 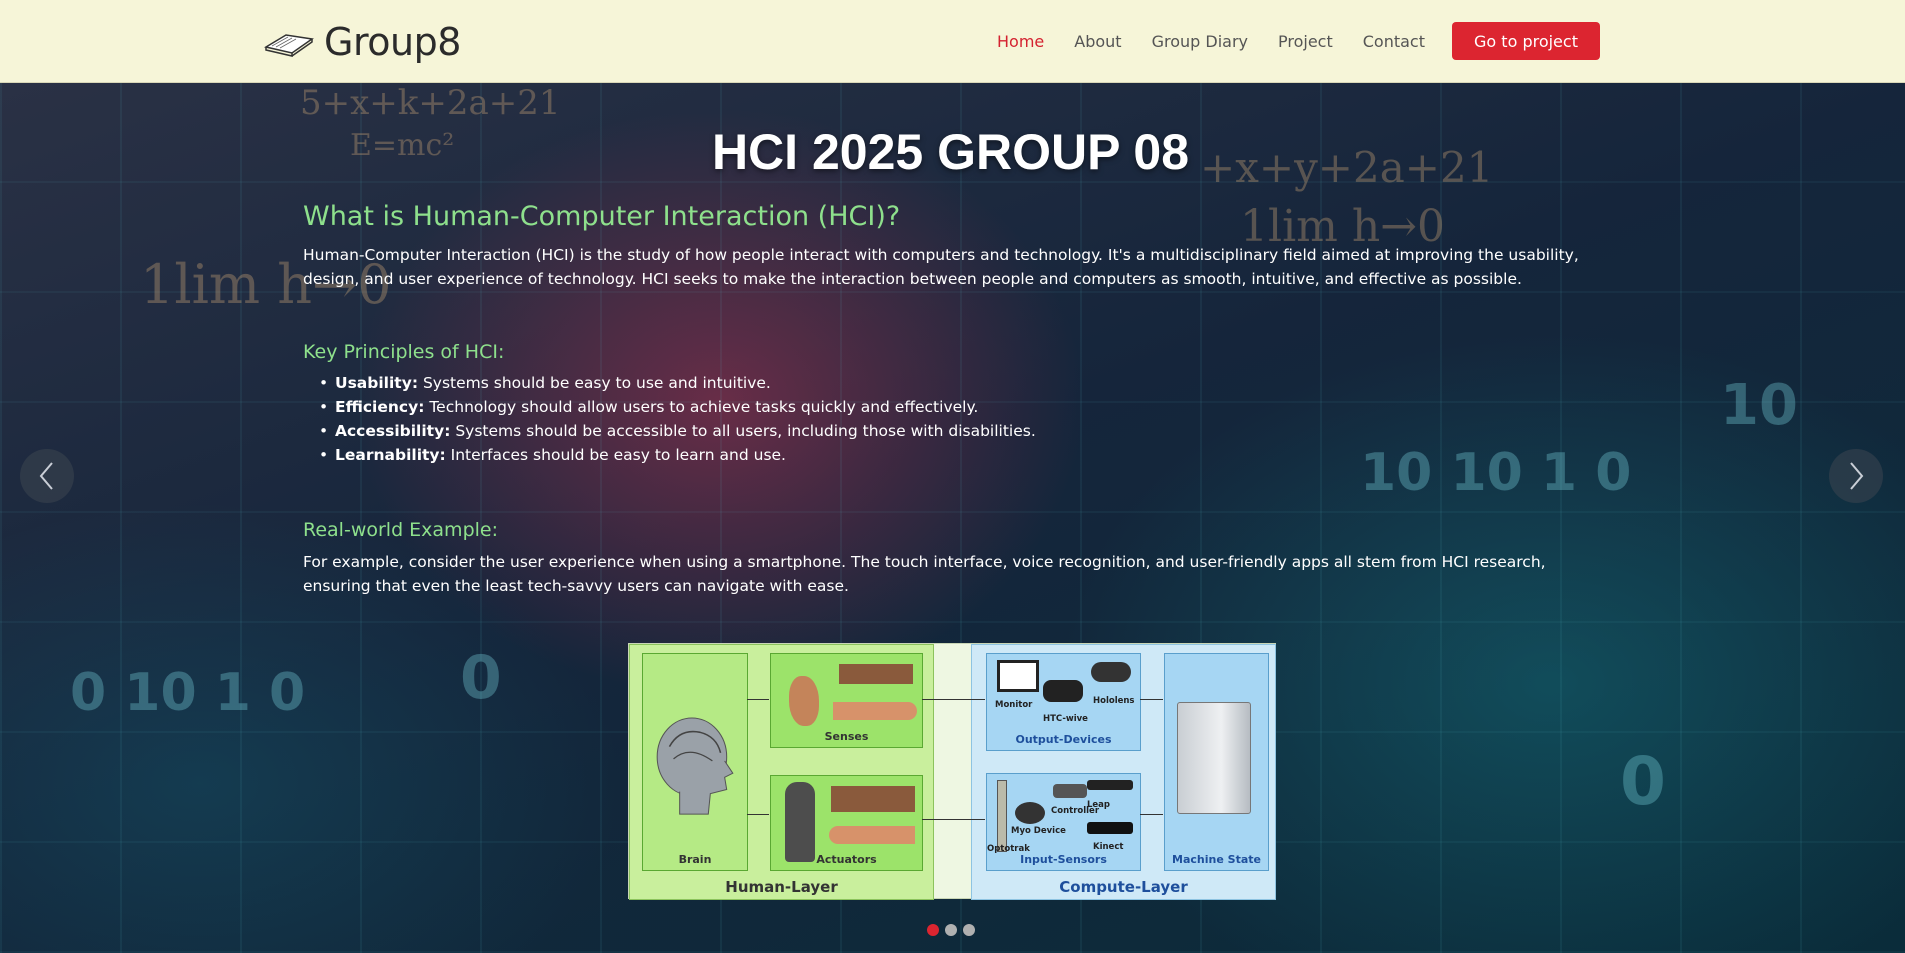 I want to click on principle-term: Efficiency:, so click(x=380, y=407).